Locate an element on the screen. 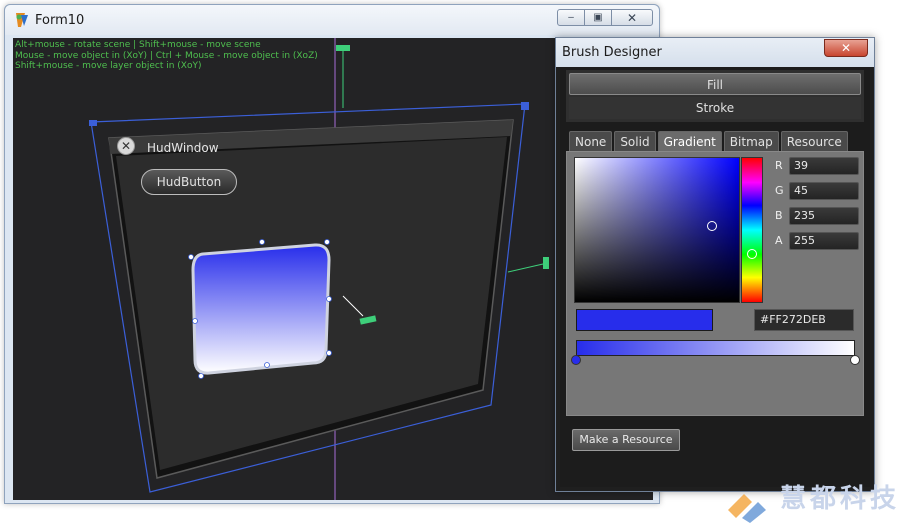 The image size is (904, 523). hud-window-title: HudWindow is located at coordinates (183, 148).